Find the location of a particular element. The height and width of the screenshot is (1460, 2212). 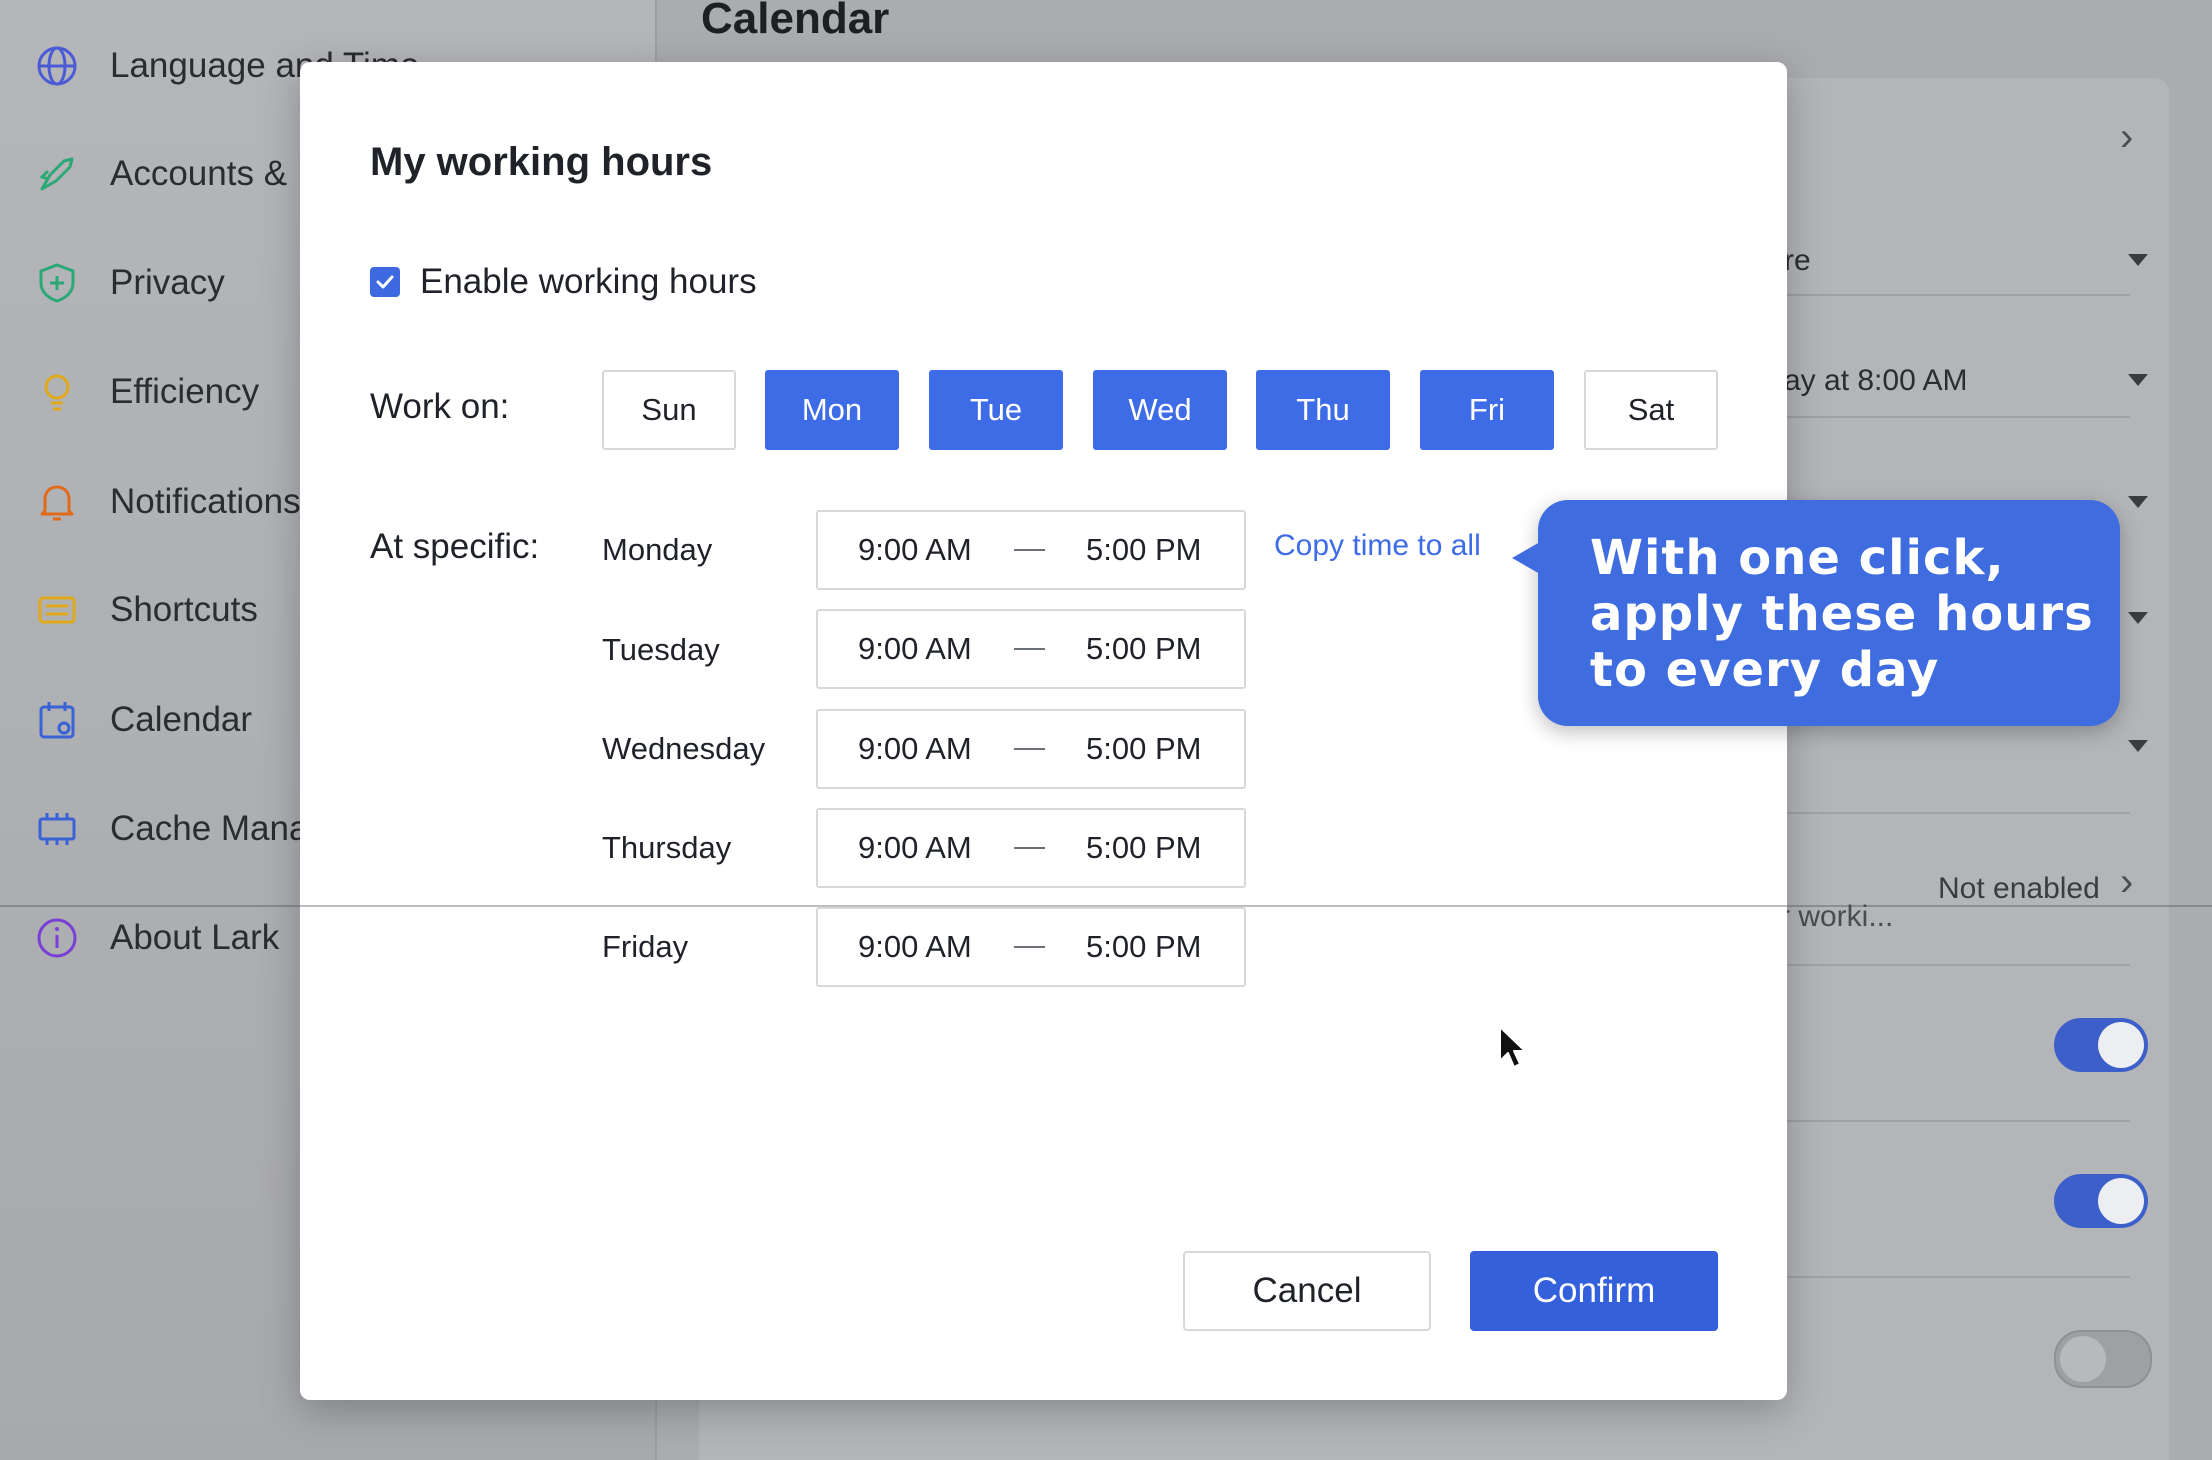

sidebar-item-privacy: Privacy is located at coordinates (129, 283).